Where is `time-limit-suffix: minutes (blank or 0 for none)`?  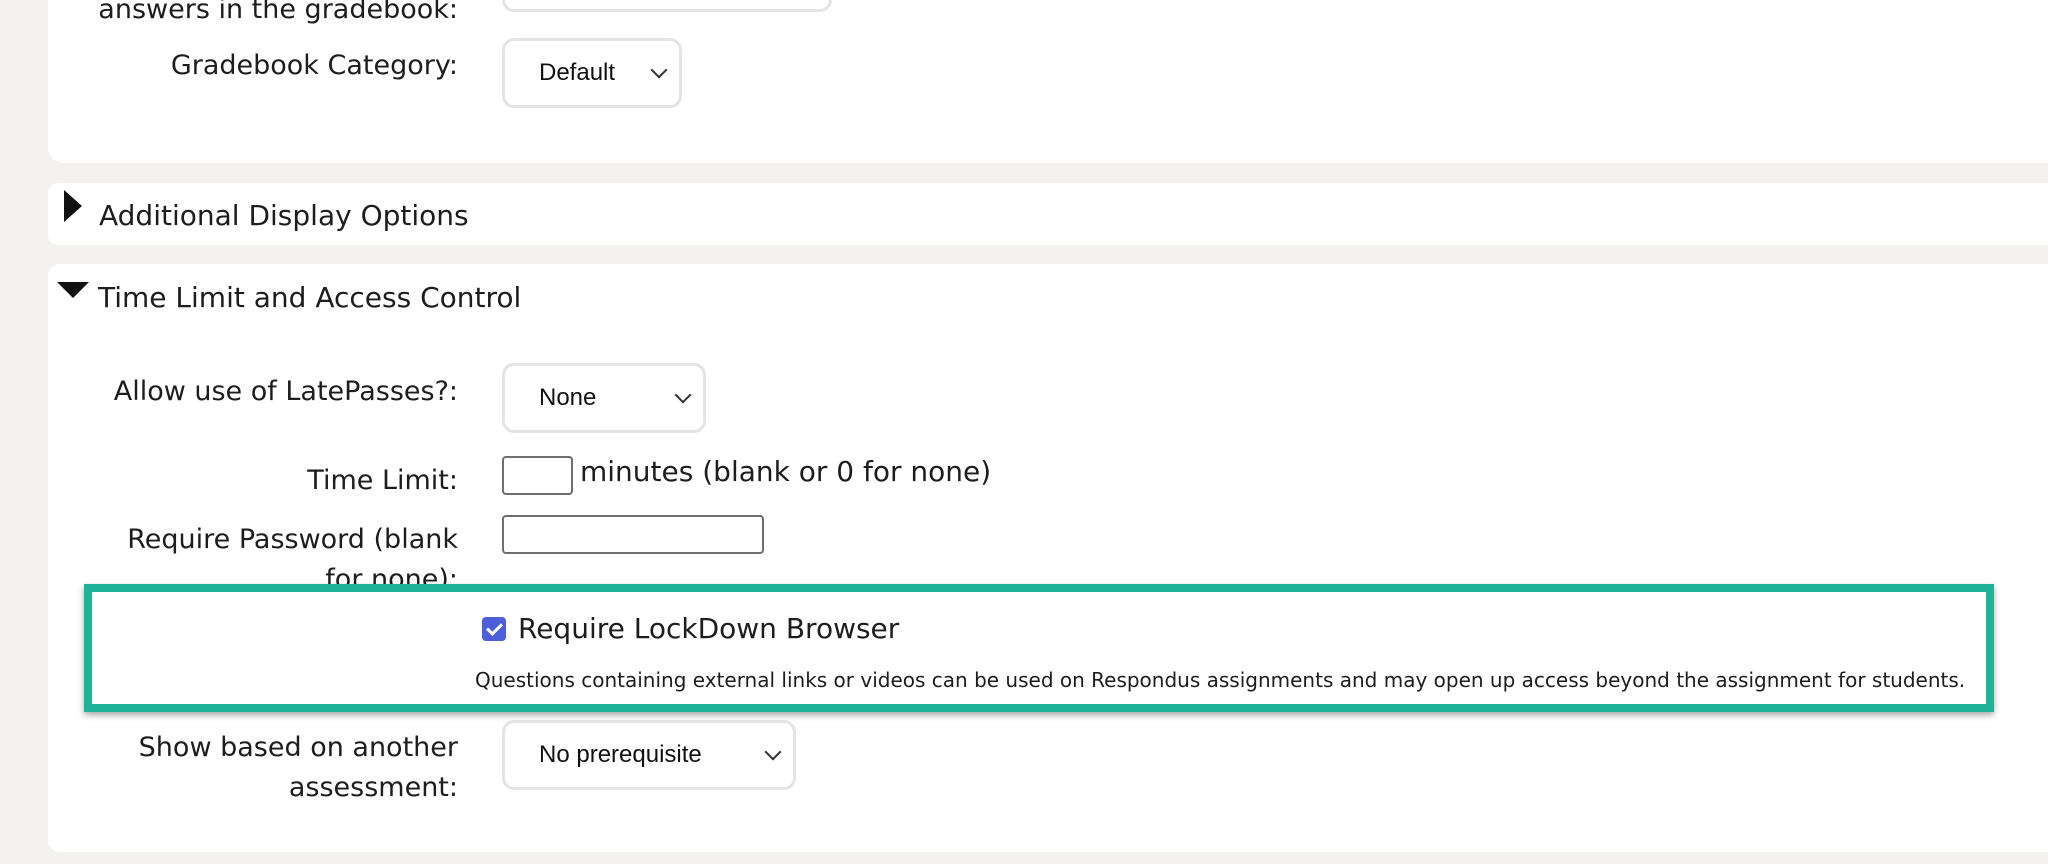 time-limit-suffix: minutes (blank or 0 for none) is located at coordinates (786, 471).